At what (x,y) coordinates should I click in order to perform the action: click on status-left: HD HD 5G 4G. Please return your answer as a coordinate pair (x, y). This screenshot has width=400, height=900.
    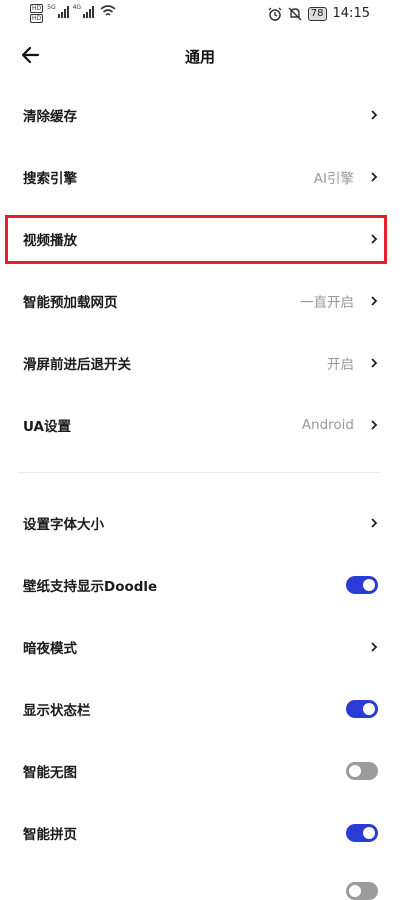
    Looking at the image, I should click on (73, 13).